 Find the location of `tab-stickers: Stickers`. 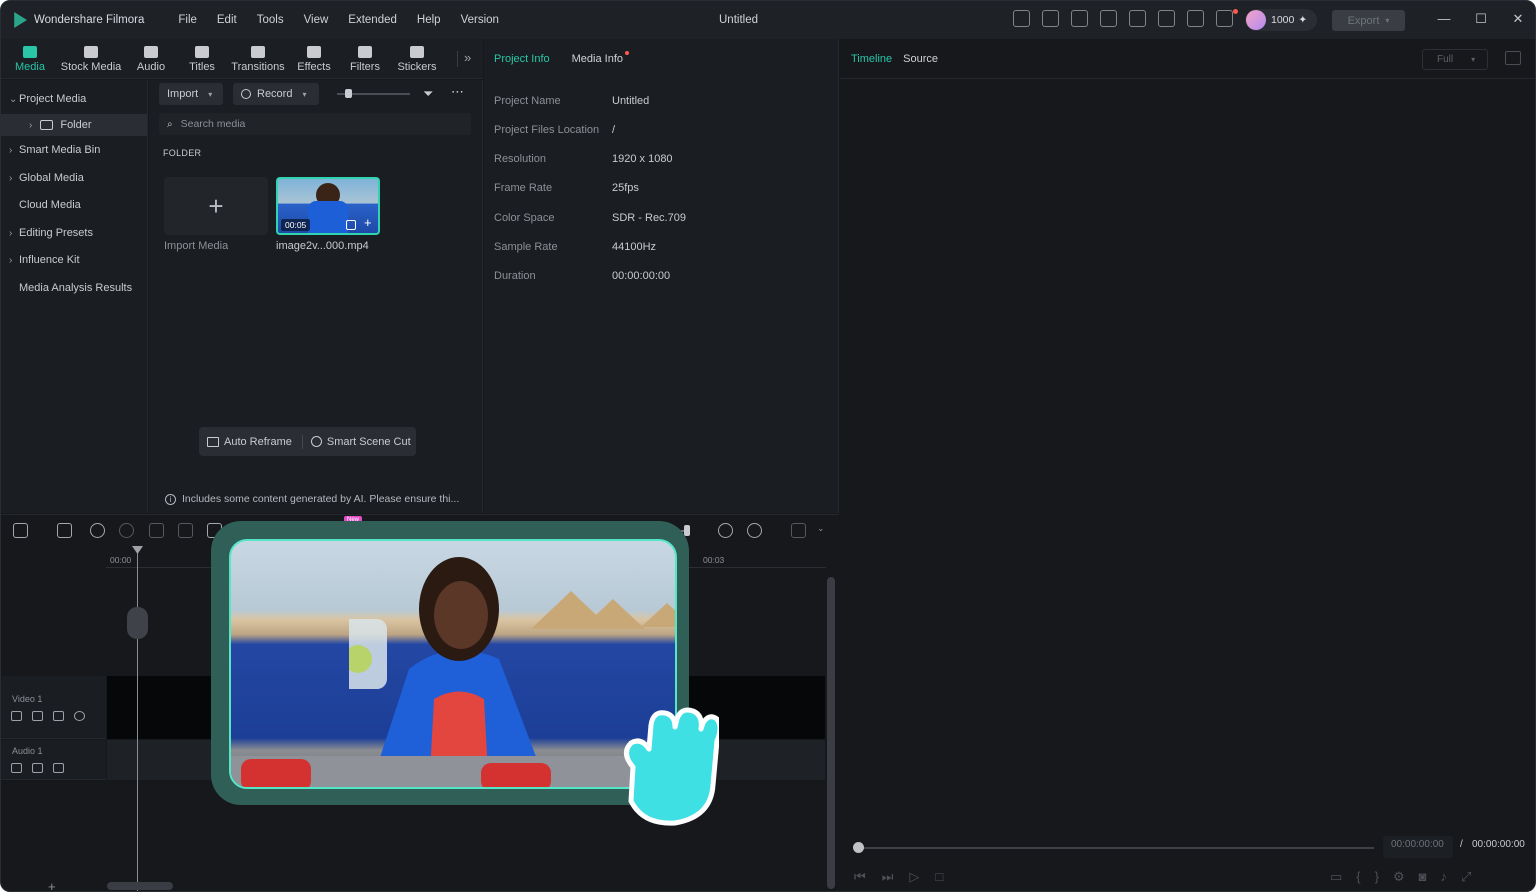

tab-stickers: Stickers is located at coordinates (417, 59).